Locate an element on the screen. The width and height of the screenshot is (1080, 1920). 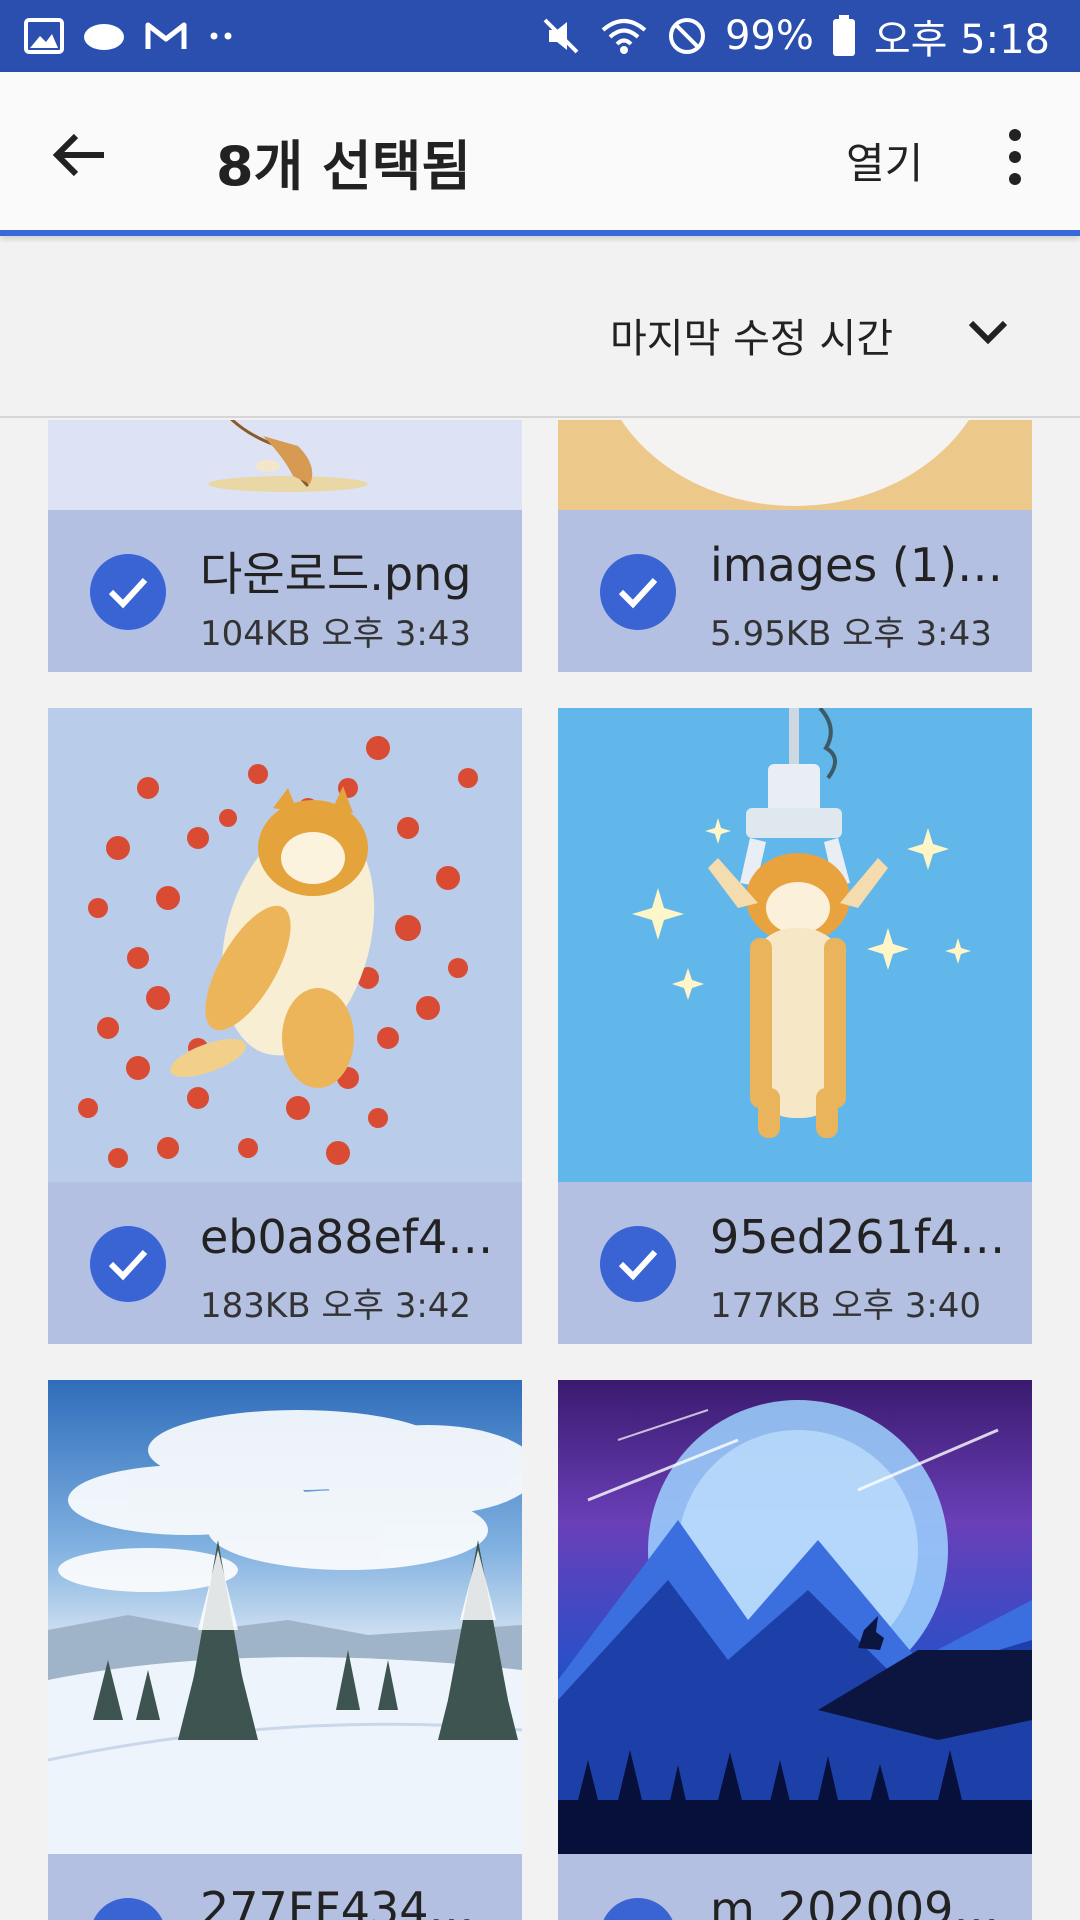
back-arrow-icon is located at coordinates (78, 155).